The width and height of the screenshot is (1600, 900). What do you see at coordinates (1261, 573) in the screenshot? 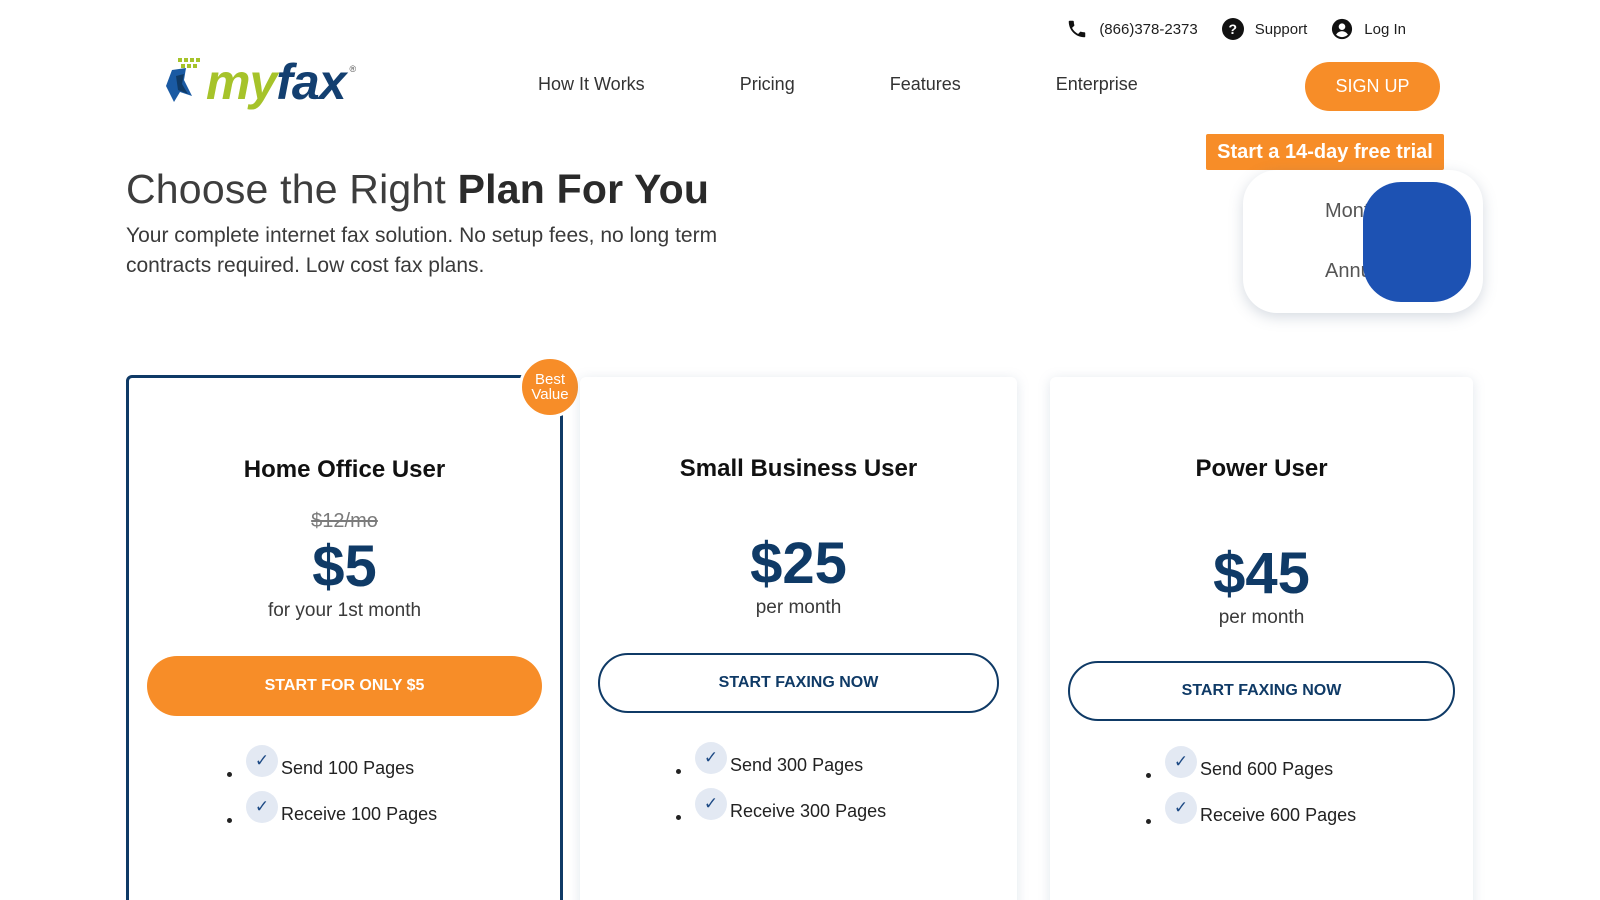
I see `plan-price: $45` at bounding box center [1261, 573].